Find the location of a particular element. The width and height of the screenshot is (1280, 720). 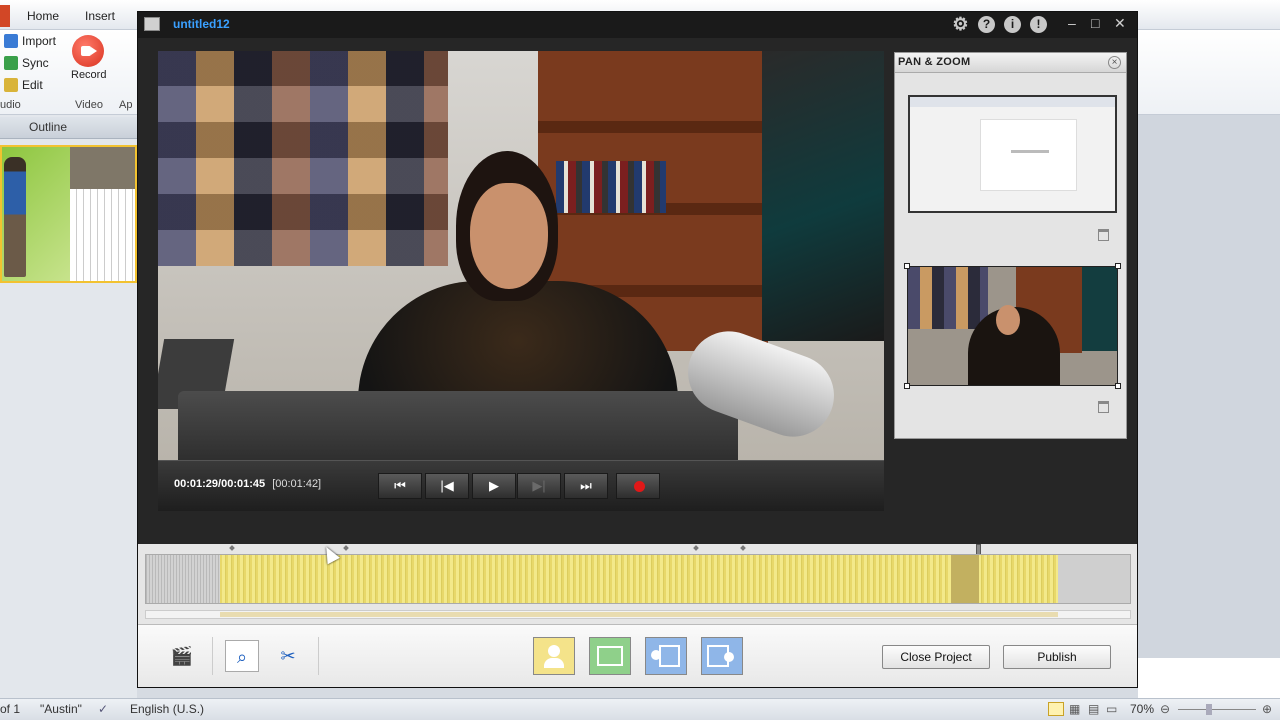

timeline-track is located at coordinates (638, 579).